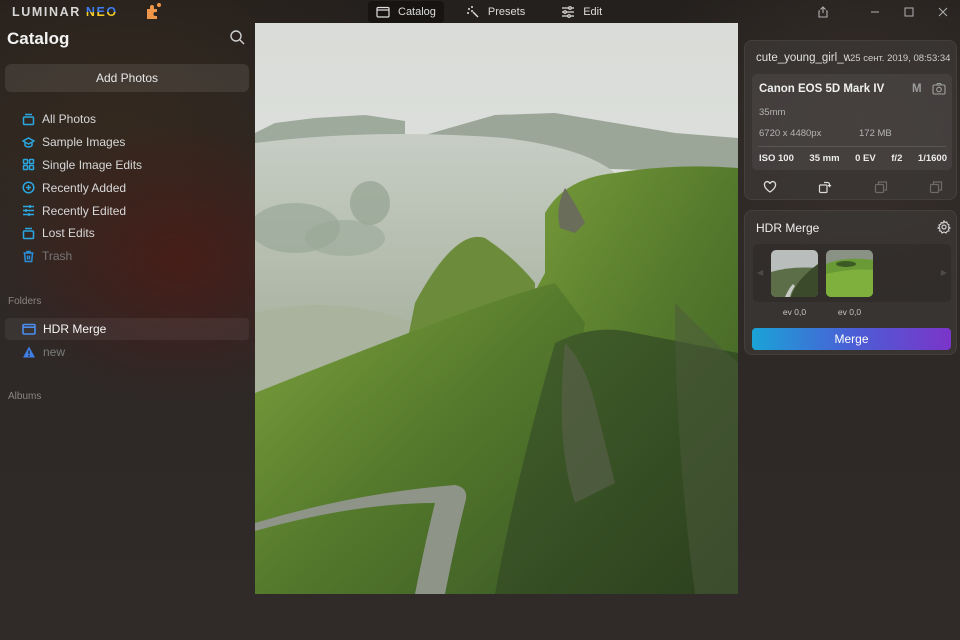  What do you see at coordinates (803, 58) in the screenshot?
I see `file-name: cute_young_girl_wi` at bounding box center [803, 58].